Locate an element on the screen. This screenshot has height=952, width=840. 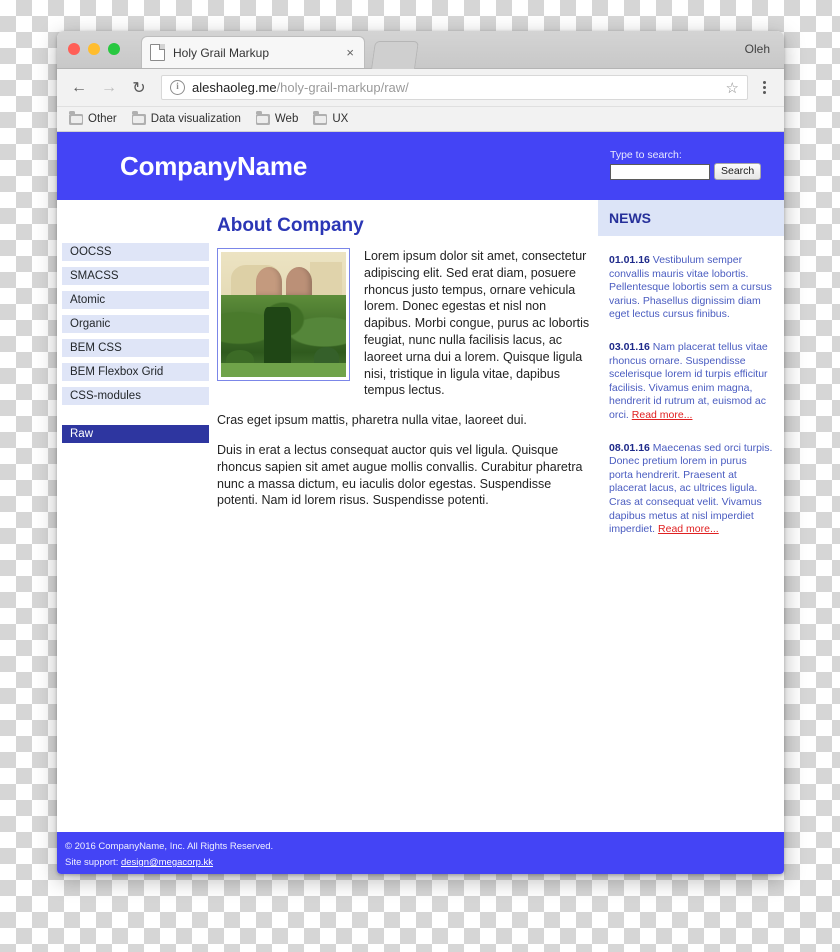
bookmark-label: UX is located at coordinates (340, 119).